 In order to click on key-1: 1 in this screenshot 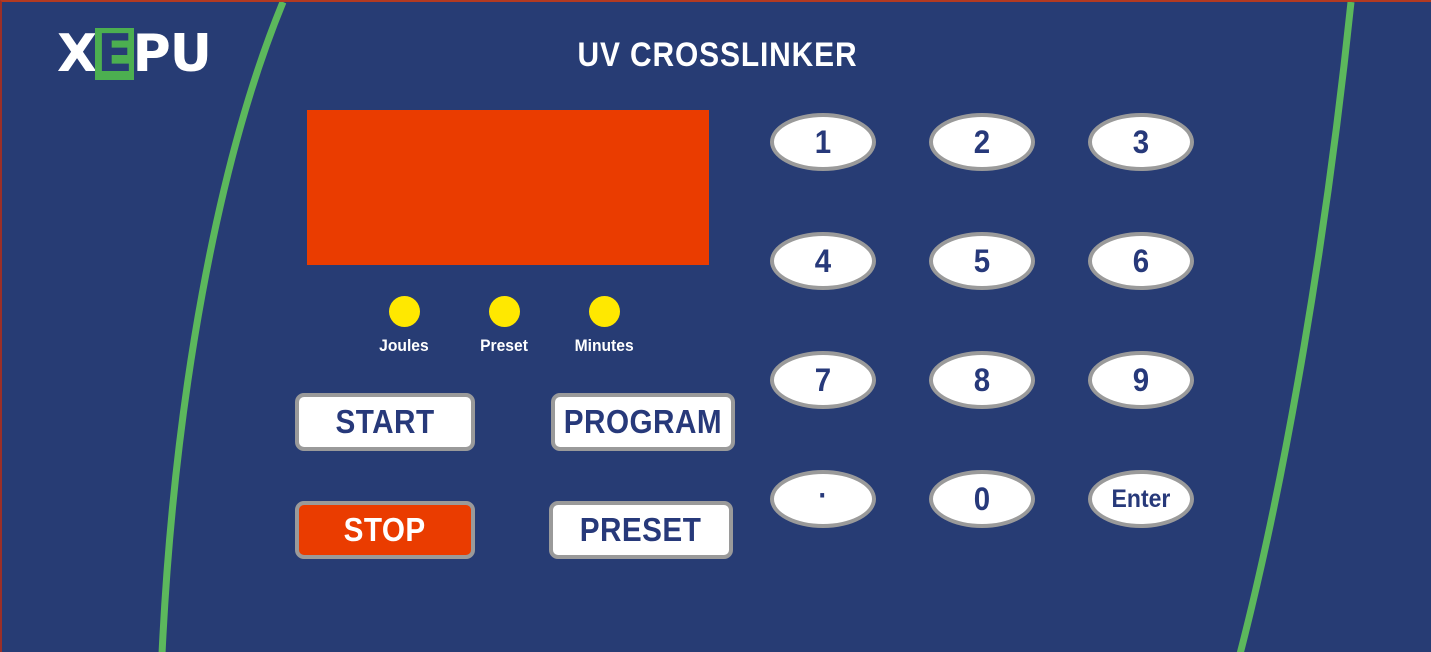, I will do `click(823, 142)`.